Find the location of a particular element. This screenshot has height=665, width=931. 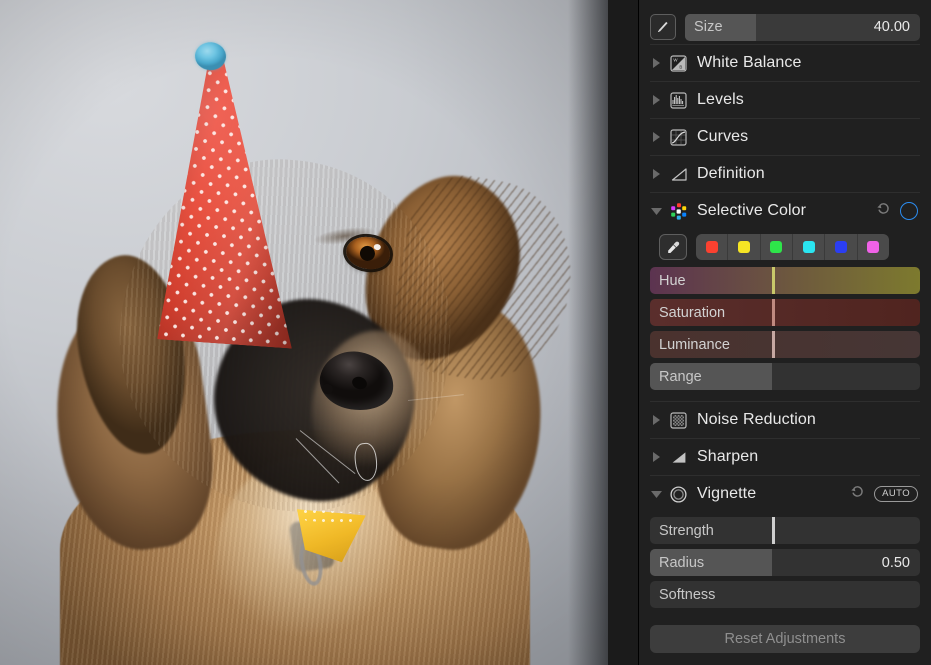

section-label: Sharpen is located at coordinates (728, 456).